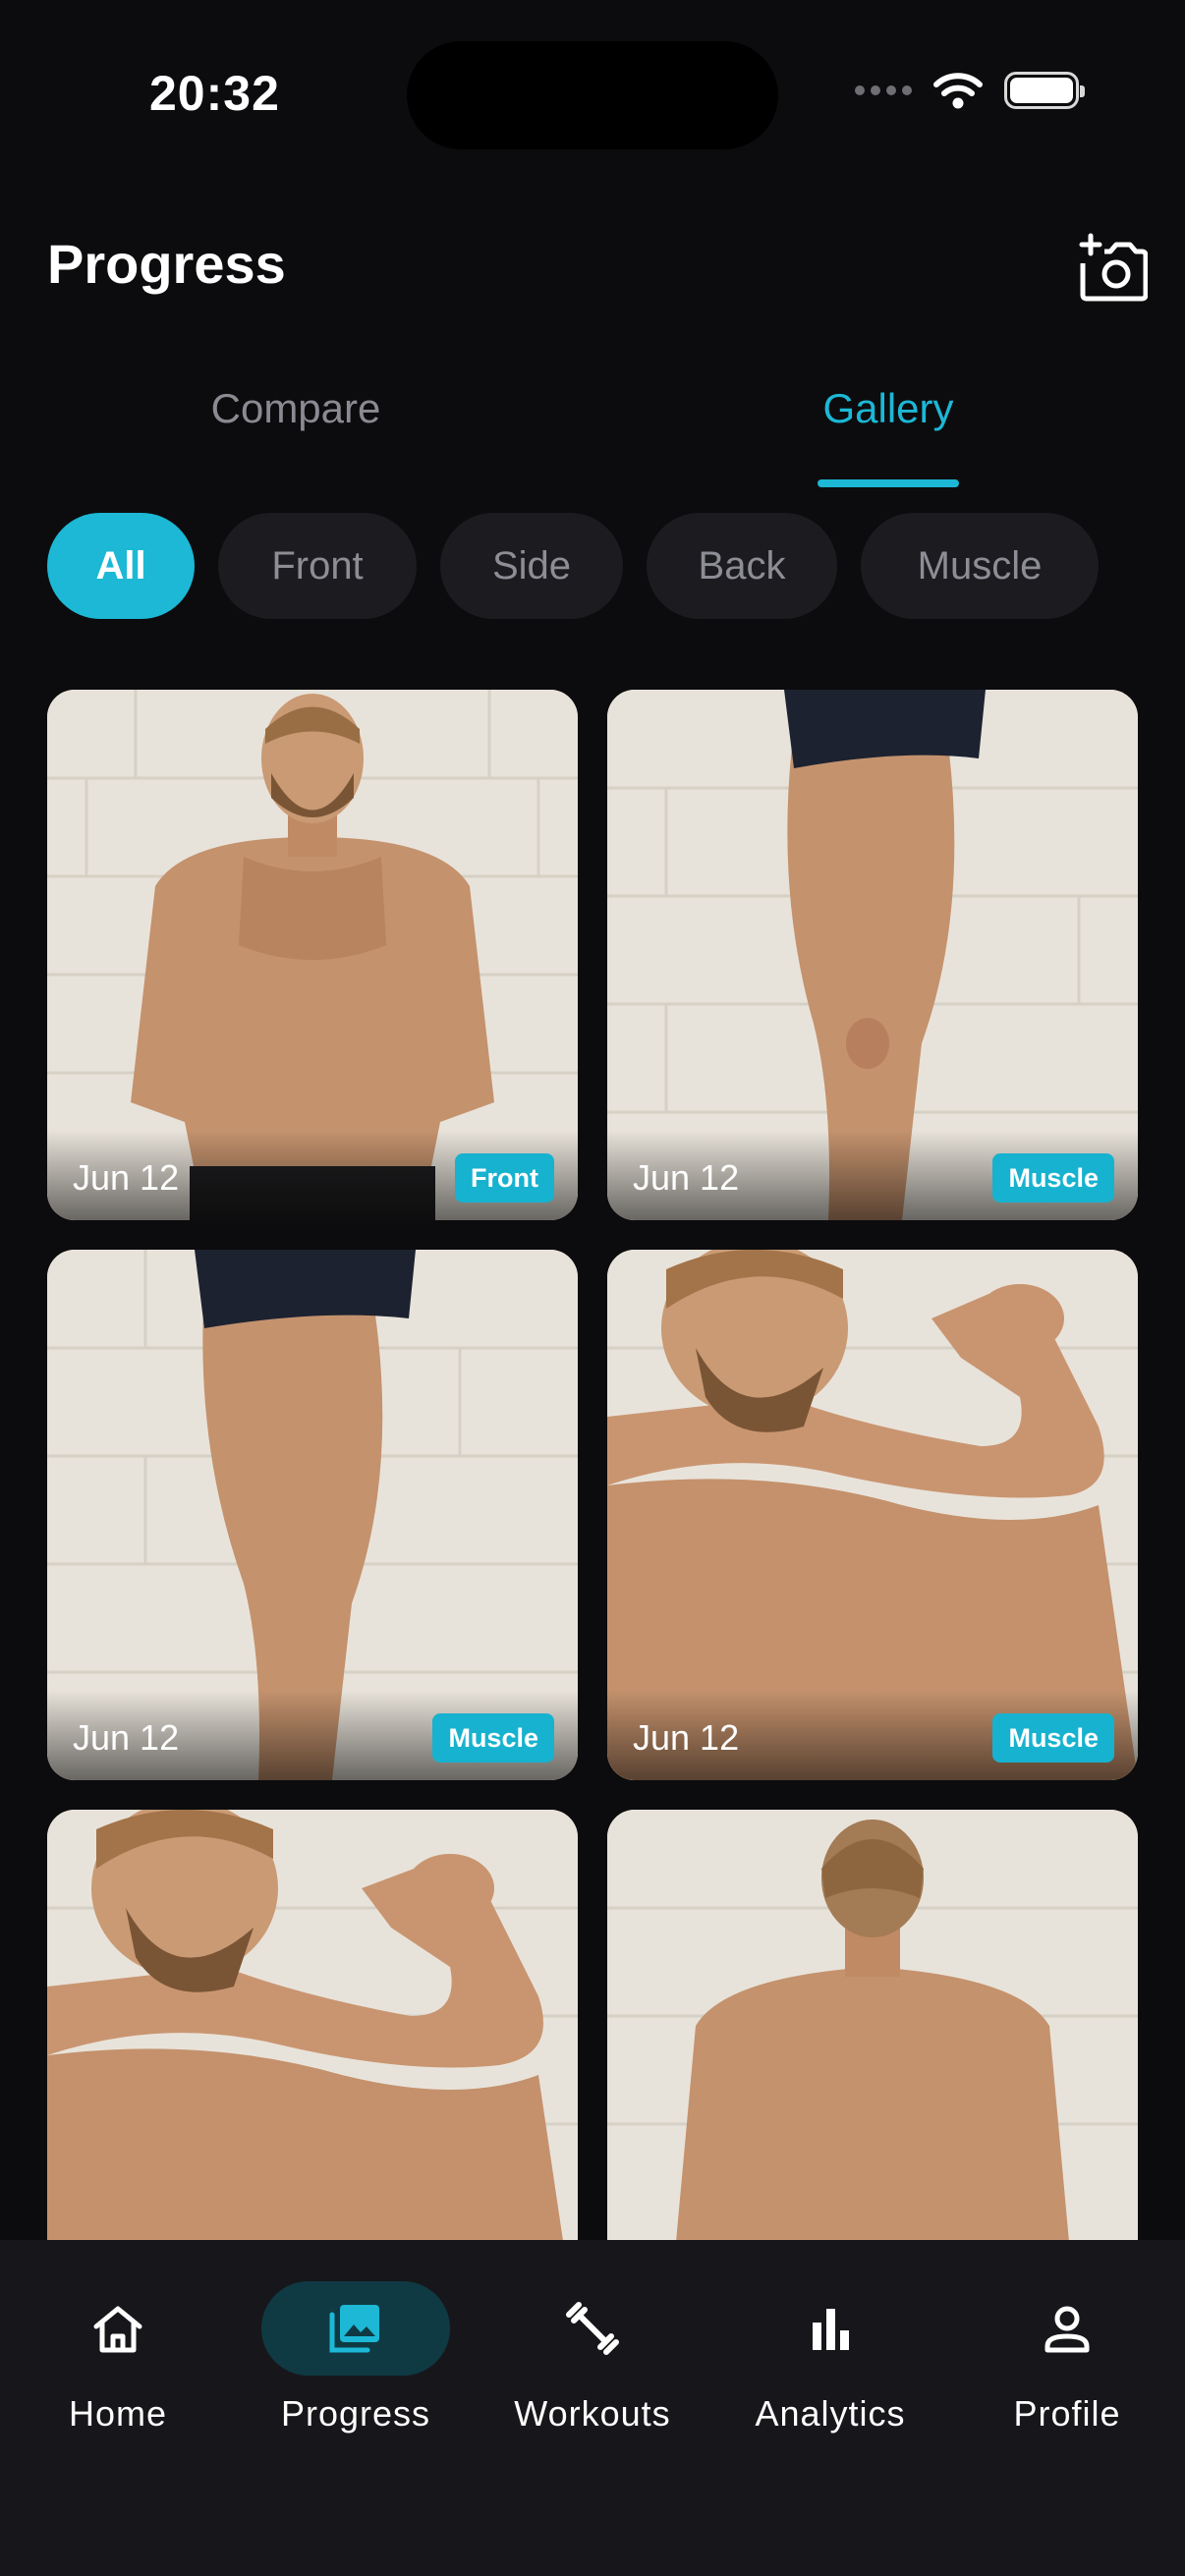 The width and height of the screenshot is (1185, 2576). Describe the element at coordinates (592, 95) in the screenshot. I see `dynamic-island` at that location.